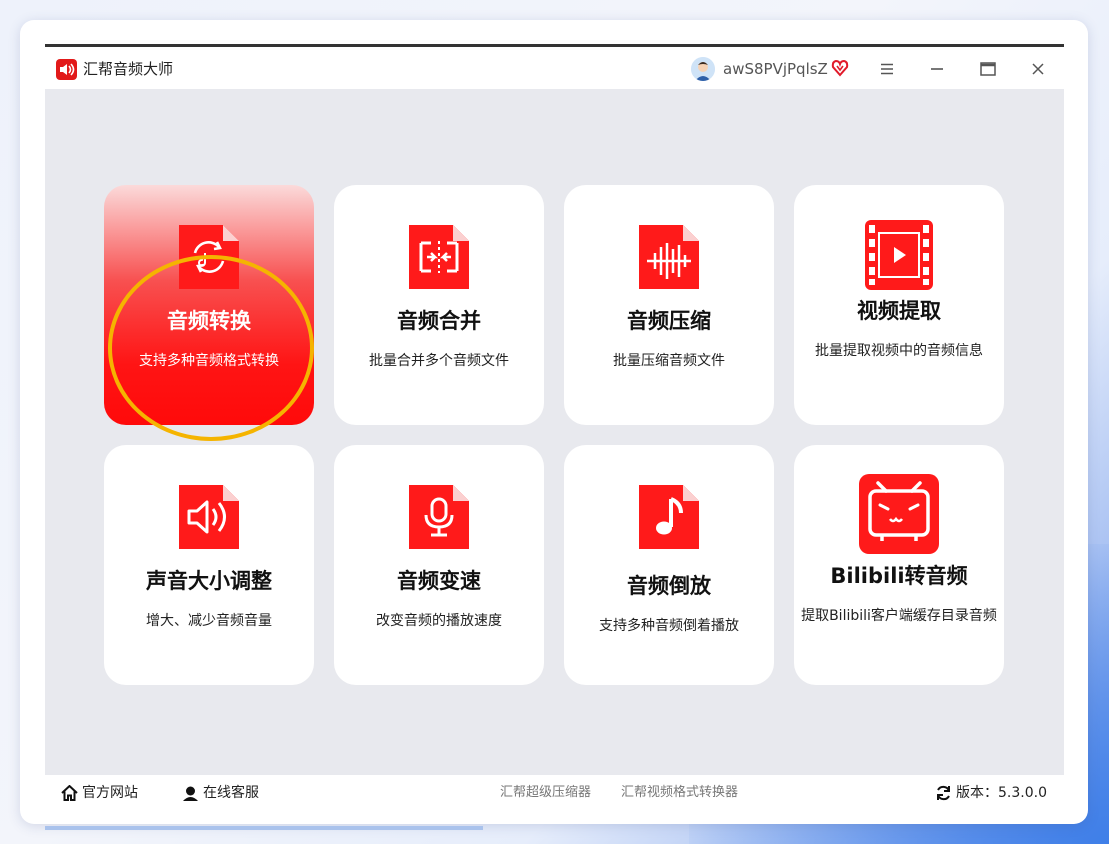 This screenshot has width=1109, height=844. Describe the element at coordinates (209, 257) in the screenshot. I see `audio-convert-icon` at that location.